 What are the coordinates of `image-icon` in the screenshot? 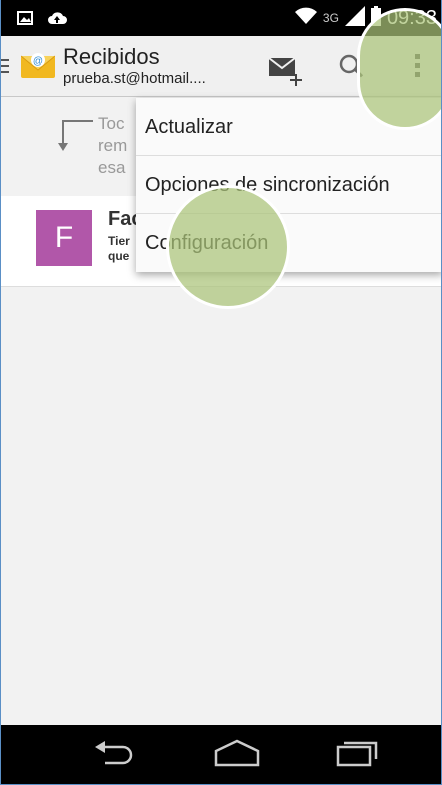 It's located at (25, 19).